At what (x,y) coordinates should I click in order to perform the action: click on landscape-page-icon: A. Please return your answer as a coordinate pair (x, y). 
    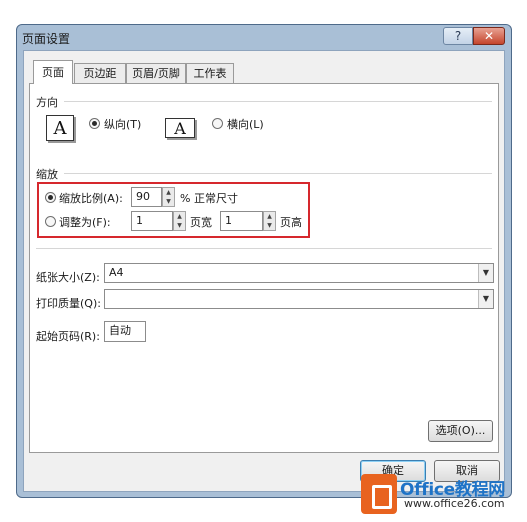
    Looking at the image, I should click on (180, 128).